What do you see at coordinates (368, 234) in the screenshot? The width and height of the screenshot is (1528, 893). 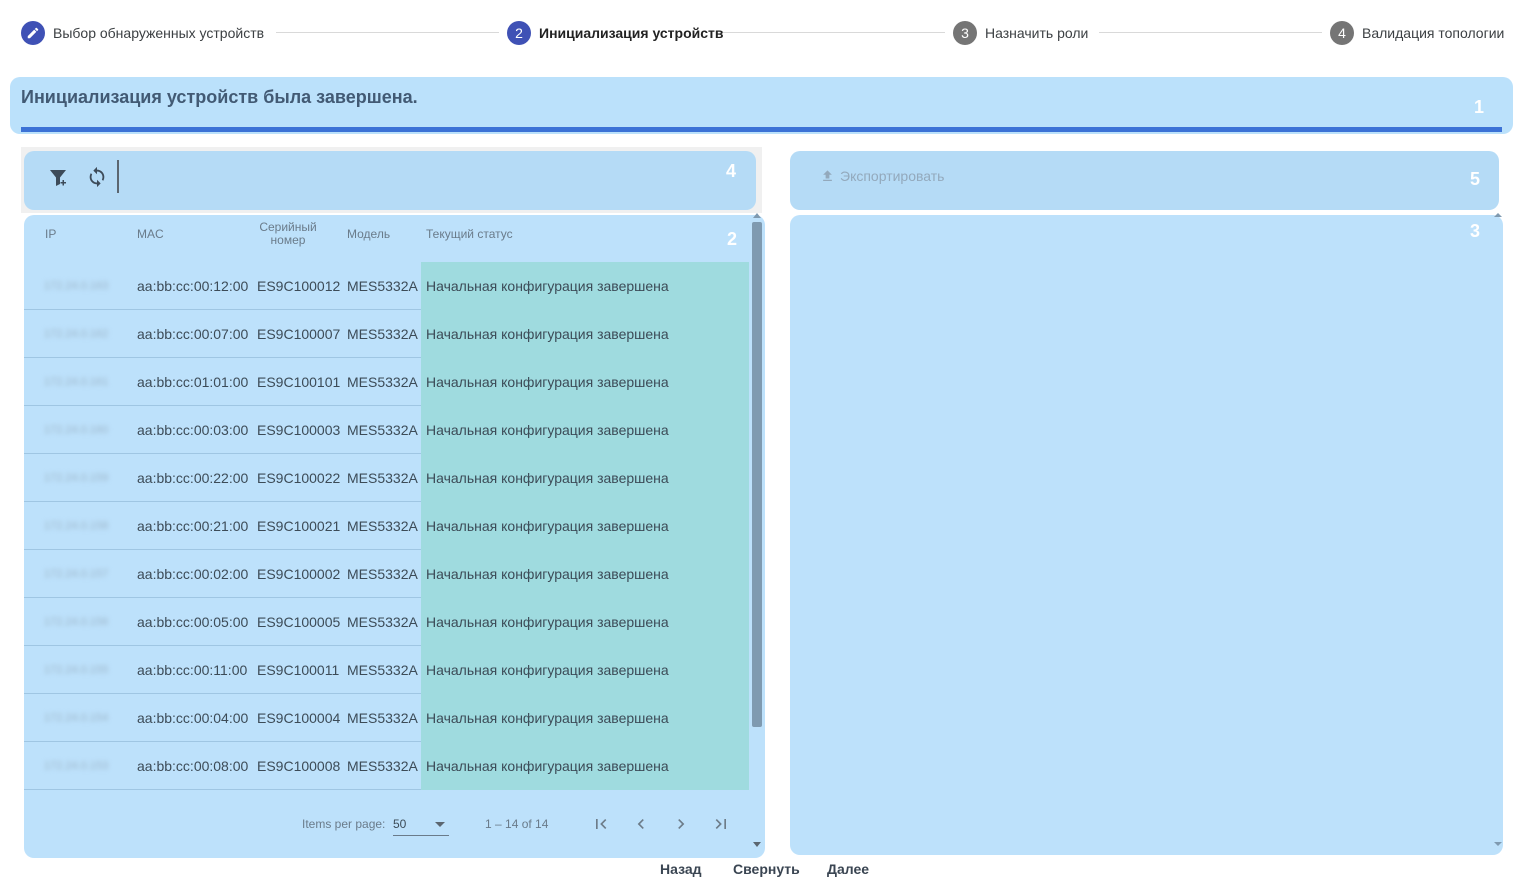 I see `column-header-model: Модель` at bounding box center [368, 234].